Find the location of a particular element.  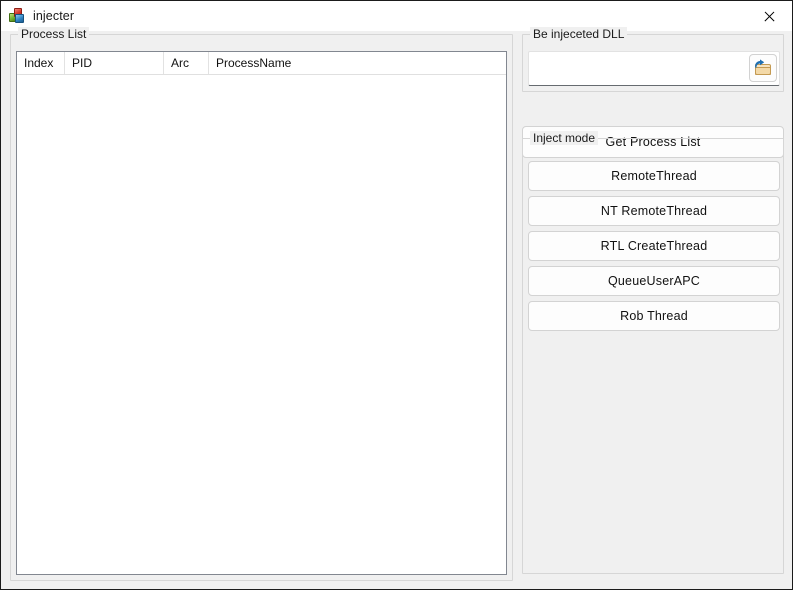

inject-nt-remote-thread-button: NT RemoteThread is located at coordinates (654, 211).